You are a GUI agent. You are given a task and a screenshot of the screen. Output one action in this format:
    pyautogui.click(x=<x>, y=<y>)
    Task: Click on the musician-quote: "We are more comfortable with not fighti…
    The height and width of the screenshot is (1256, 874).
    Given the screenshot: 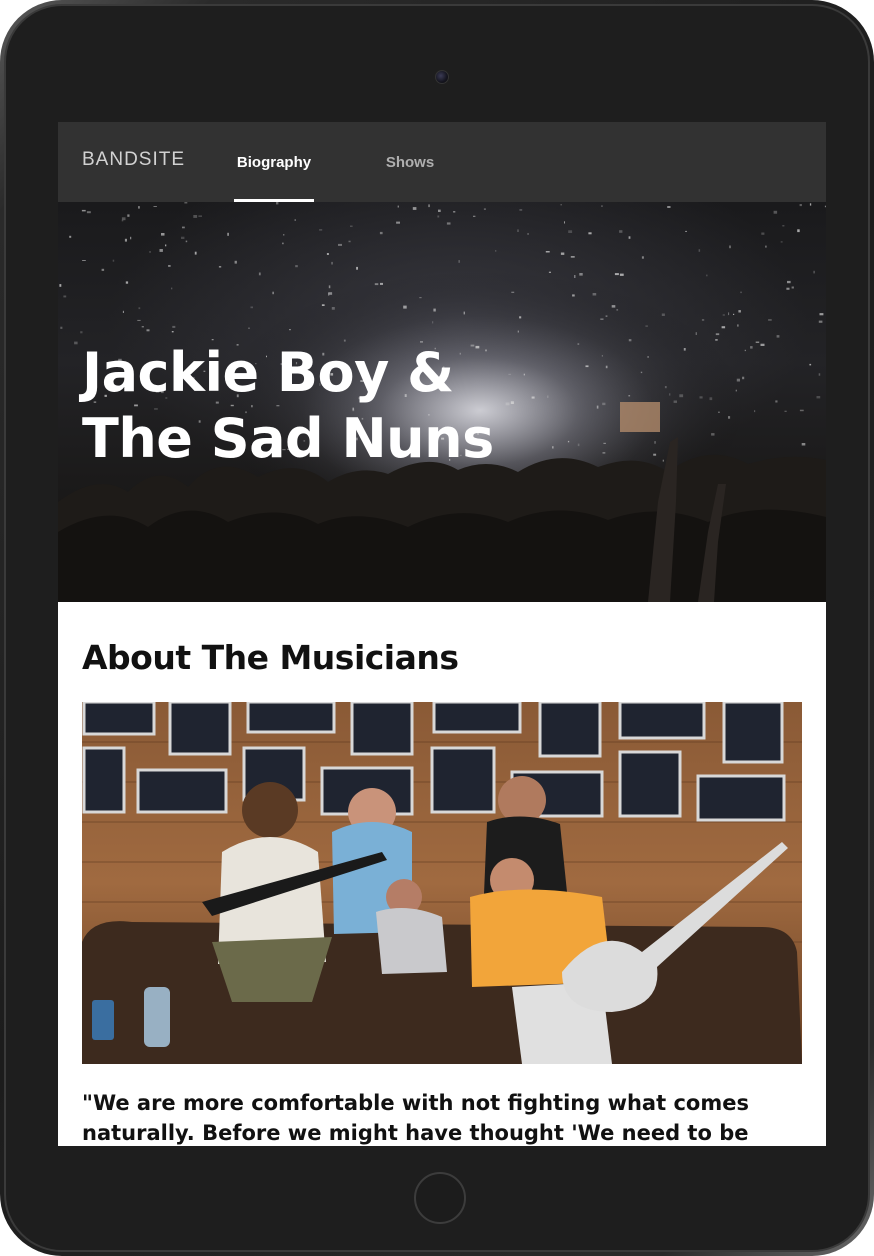 What is the action you would take?
    pyautogui.click(x=415, y=1118)
    